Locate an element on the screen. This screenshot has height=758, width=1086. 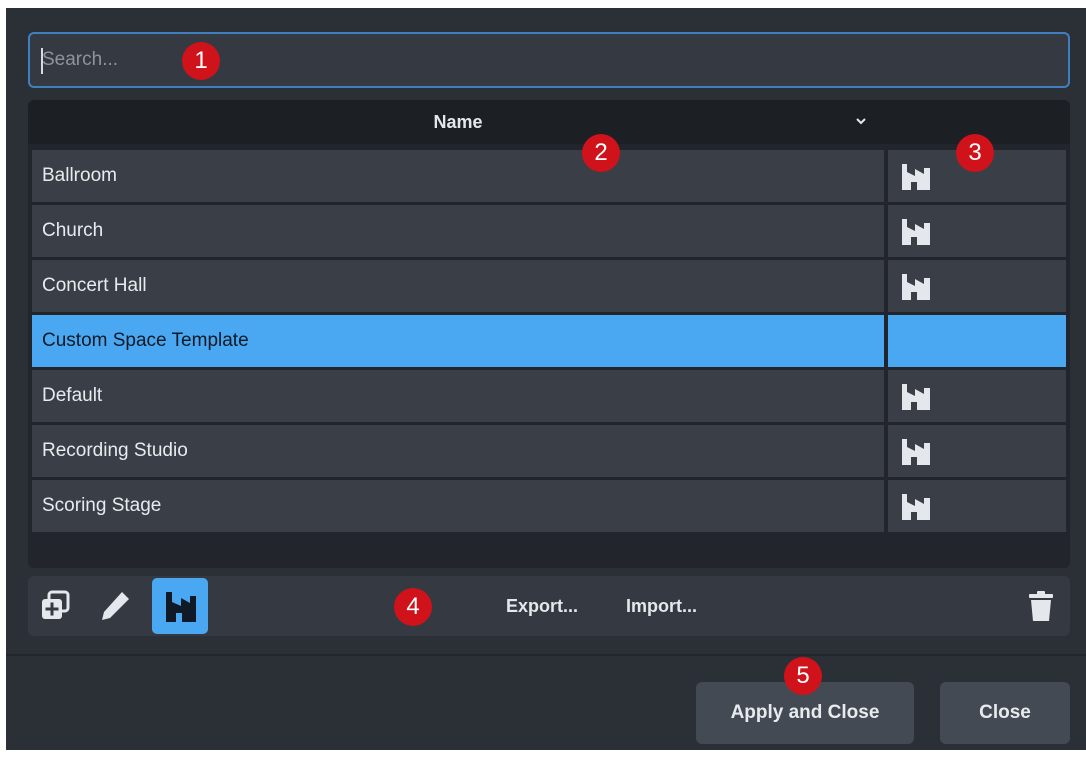
table-row: Church is located at coordinates (549, 231).